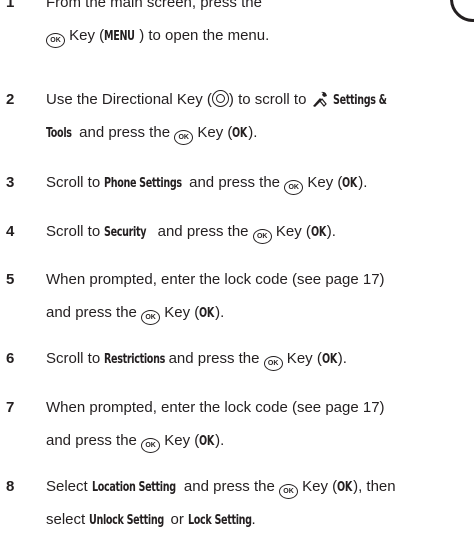 The width and height of the screenshot is (474, 534). Describe the element at coordinates (10, 5) in the screenshot. I see `step-number: 1` at that location.